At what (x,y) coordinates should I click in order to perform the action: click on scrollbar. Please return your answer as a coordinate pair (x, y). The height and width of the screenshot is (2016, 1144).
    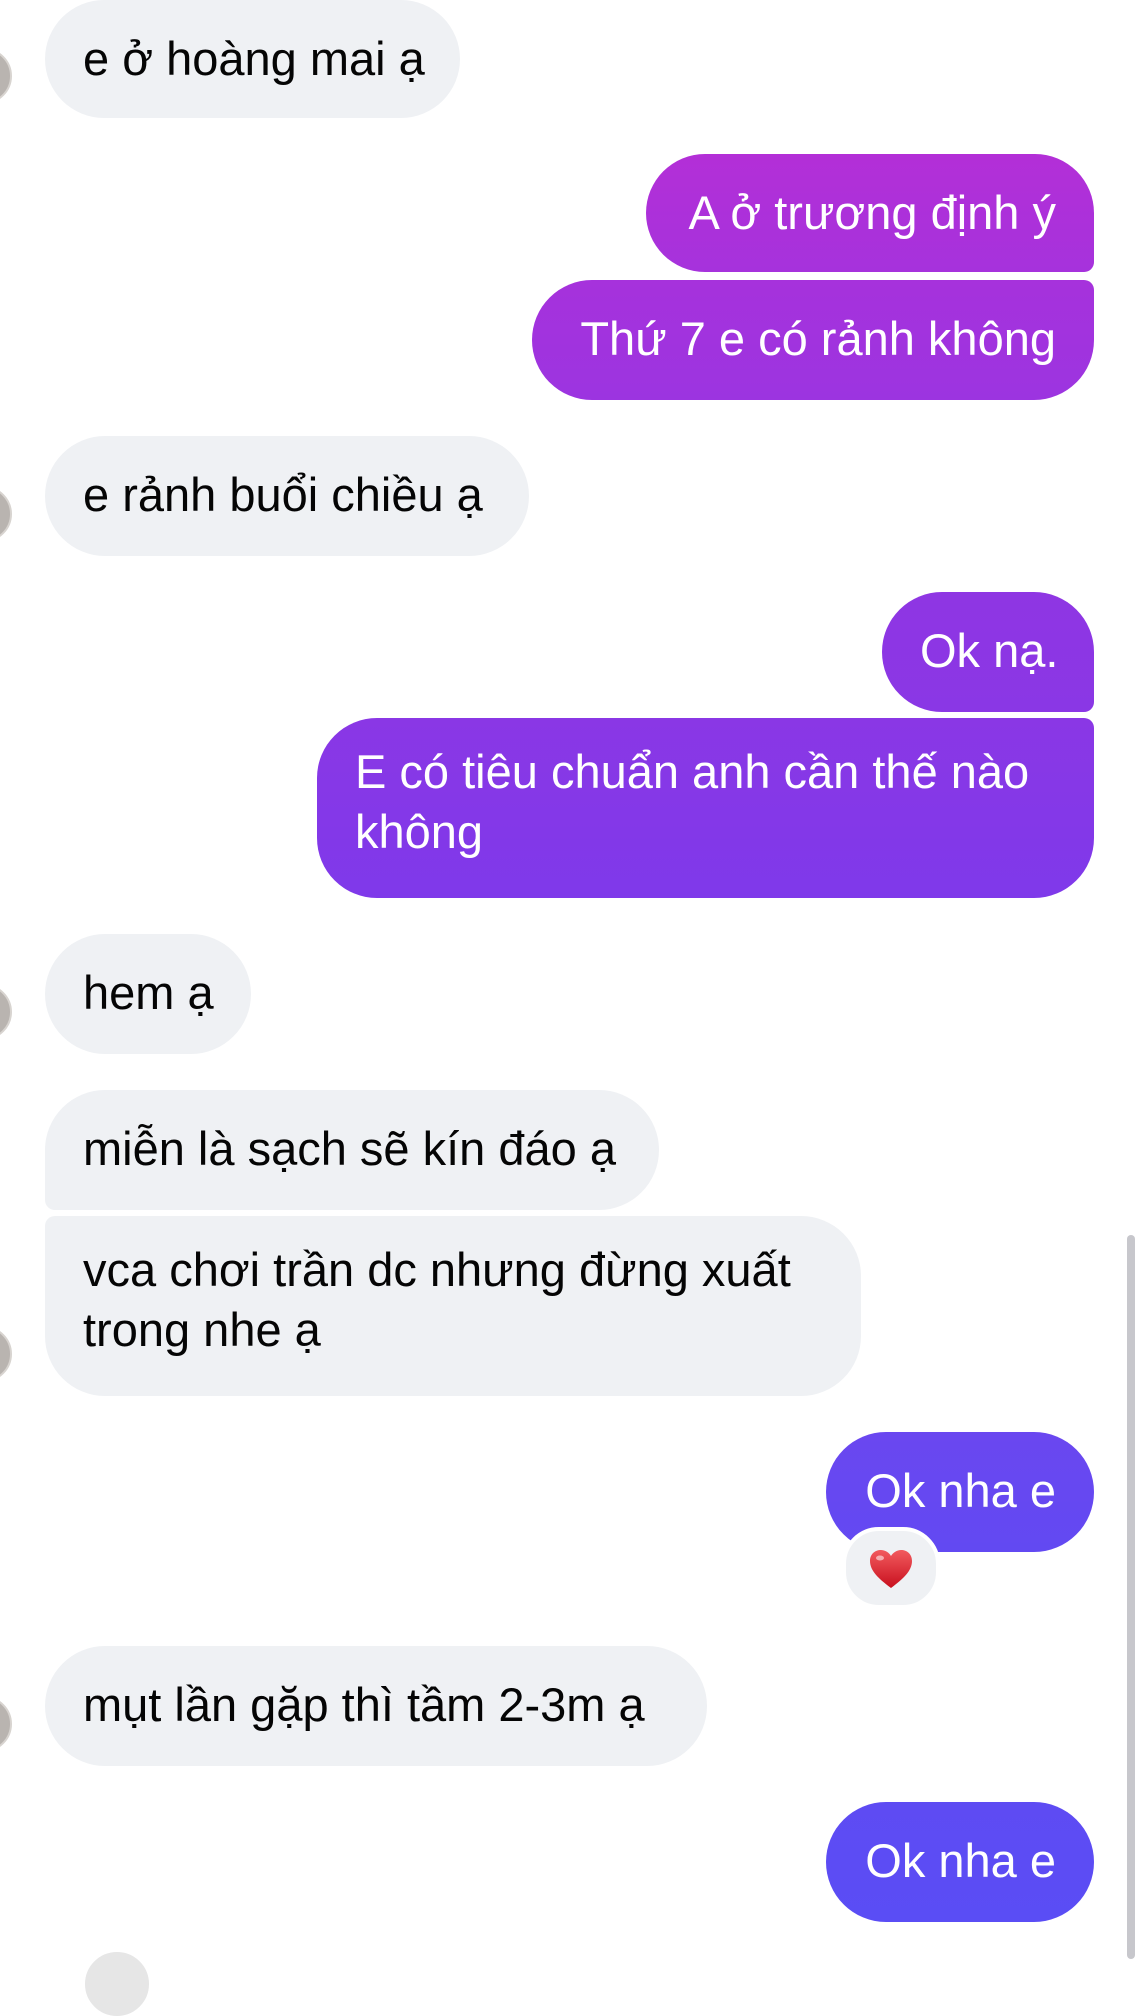
    Looking at the image, I should click on (1131, 1597).